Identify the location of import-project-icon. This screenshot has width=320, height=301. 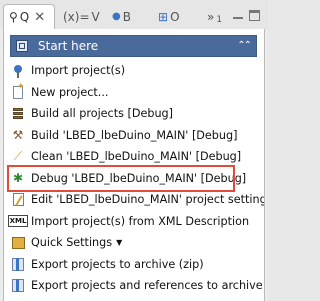
(18, 71).